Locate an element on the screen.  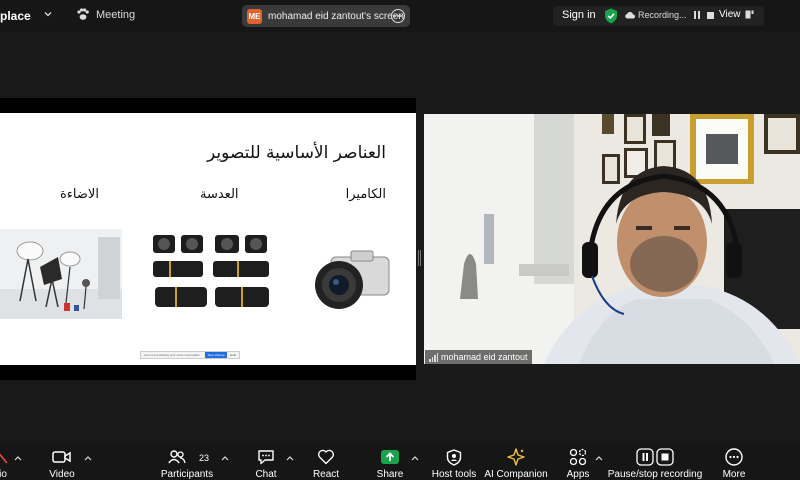
signal-bars-icon is located at coordinates (433, 357).